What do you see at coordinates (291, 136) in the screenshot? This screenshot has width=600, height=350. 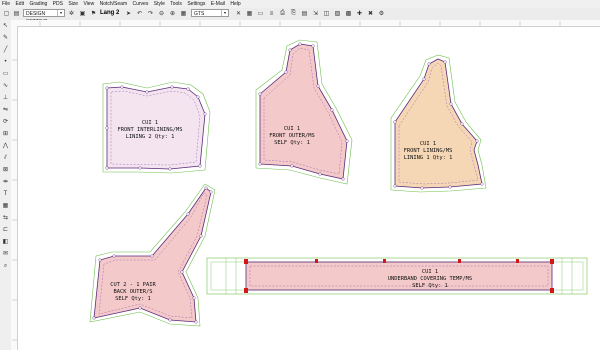 I see `piece-label-line2: FRONT OUTER/MS` at bounding box center [291, 136].